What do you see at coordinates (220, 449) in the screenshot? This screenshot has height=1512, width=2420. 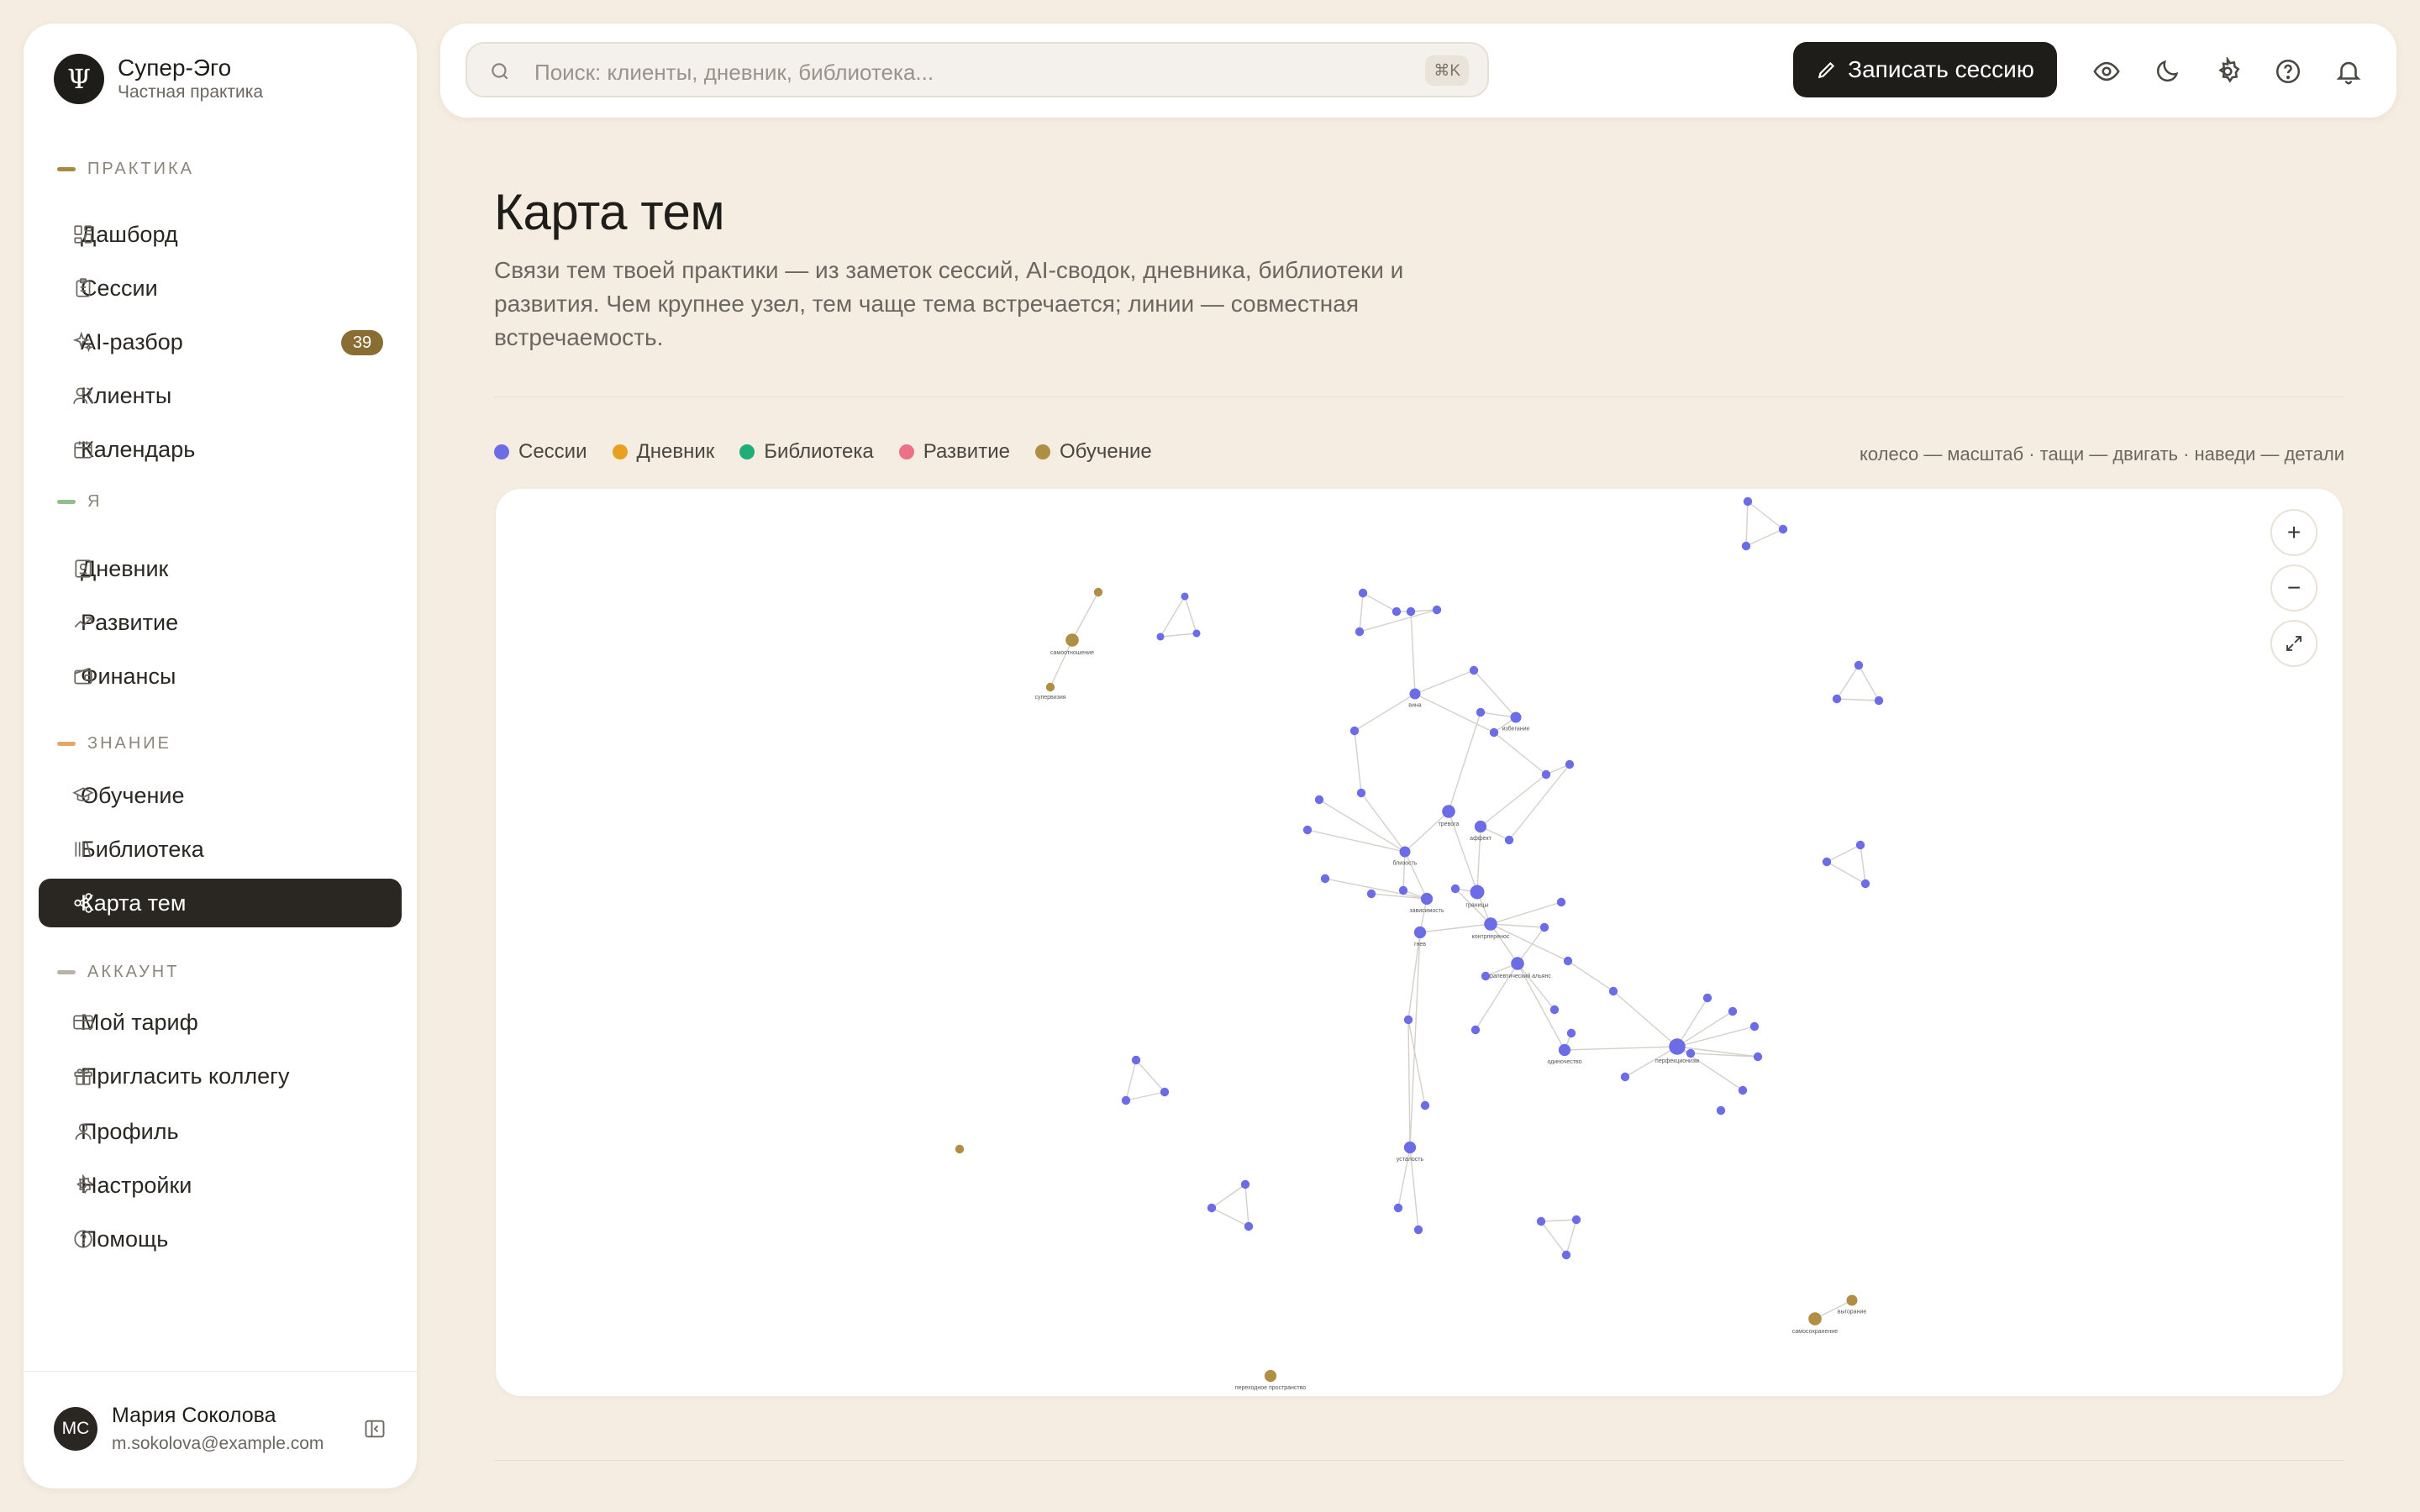 I see `sidebar-item-calendar: Календарь` at bounding box center [220, 449].